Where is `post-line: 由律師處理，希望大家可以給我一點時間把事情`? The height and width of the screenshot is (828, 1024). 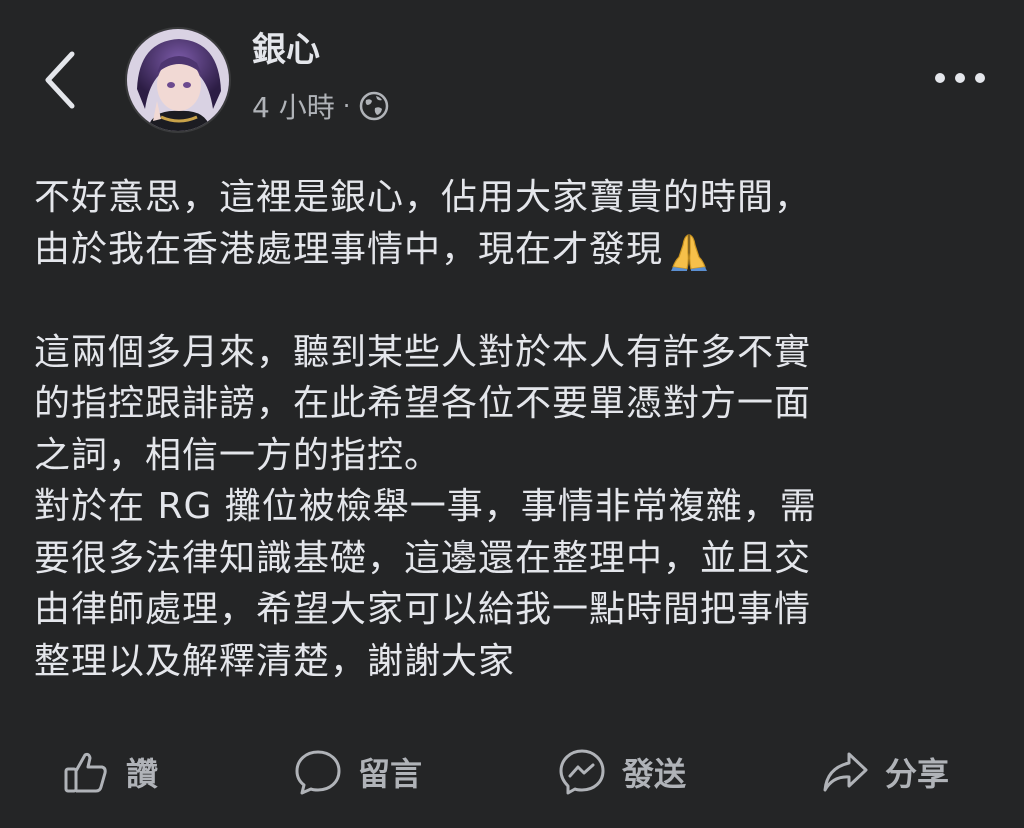
post-line: 由律師處理，希望大家可以給我一點時間把事情 is located at coordinates (423, 609).